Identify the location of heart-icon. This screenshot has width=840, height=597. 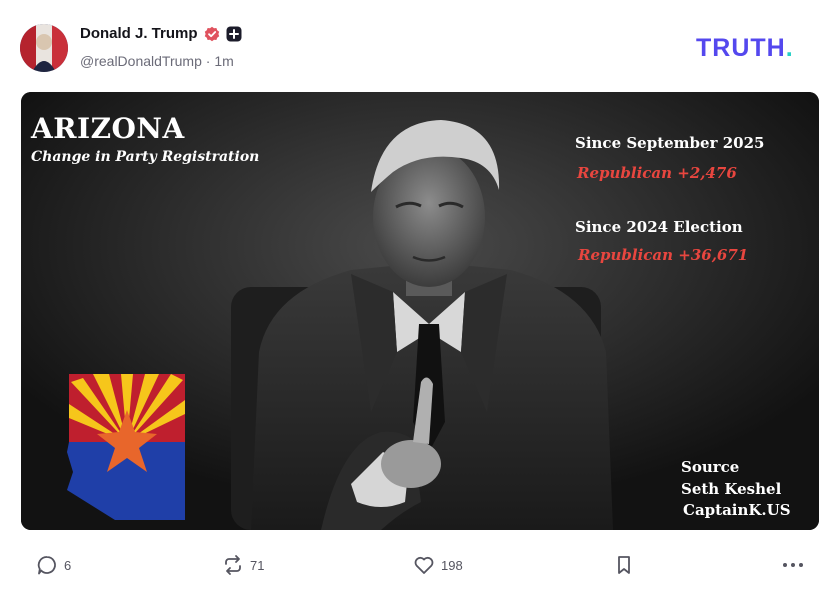
(424, 565).